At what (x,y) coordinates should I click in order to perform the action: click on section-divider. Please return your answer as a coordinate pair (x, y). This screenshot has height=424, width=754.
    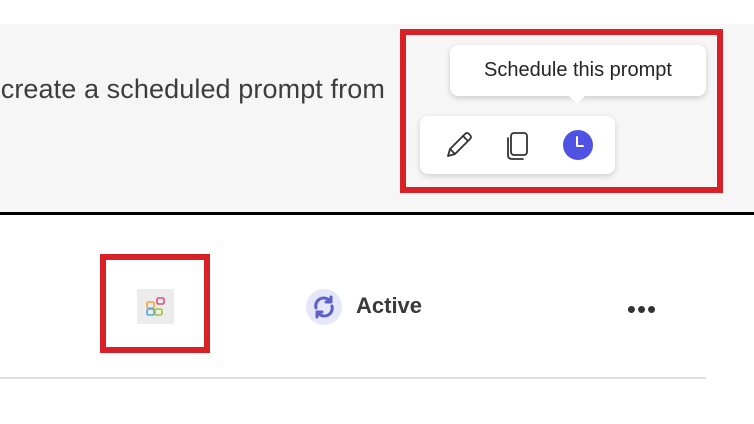
    Looking at the image, I should click on (377, 213).